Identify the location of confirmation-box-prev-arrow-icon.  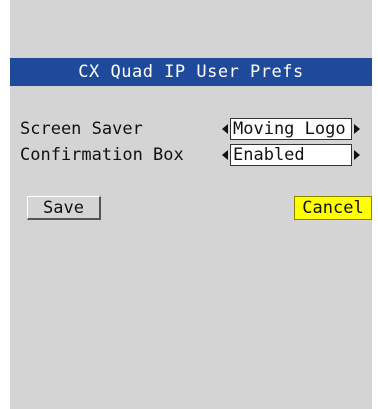
(225, 155).